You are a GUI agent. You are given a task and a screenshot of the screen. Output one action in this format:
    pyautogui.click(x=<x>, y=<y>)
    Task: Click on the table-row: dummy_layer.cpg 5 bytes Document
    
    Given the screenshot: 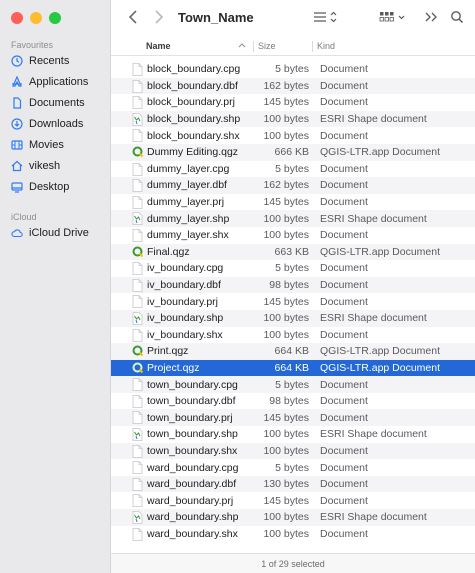 What is the action you would take?
    pyautogui.click(x=293, y=169)
    